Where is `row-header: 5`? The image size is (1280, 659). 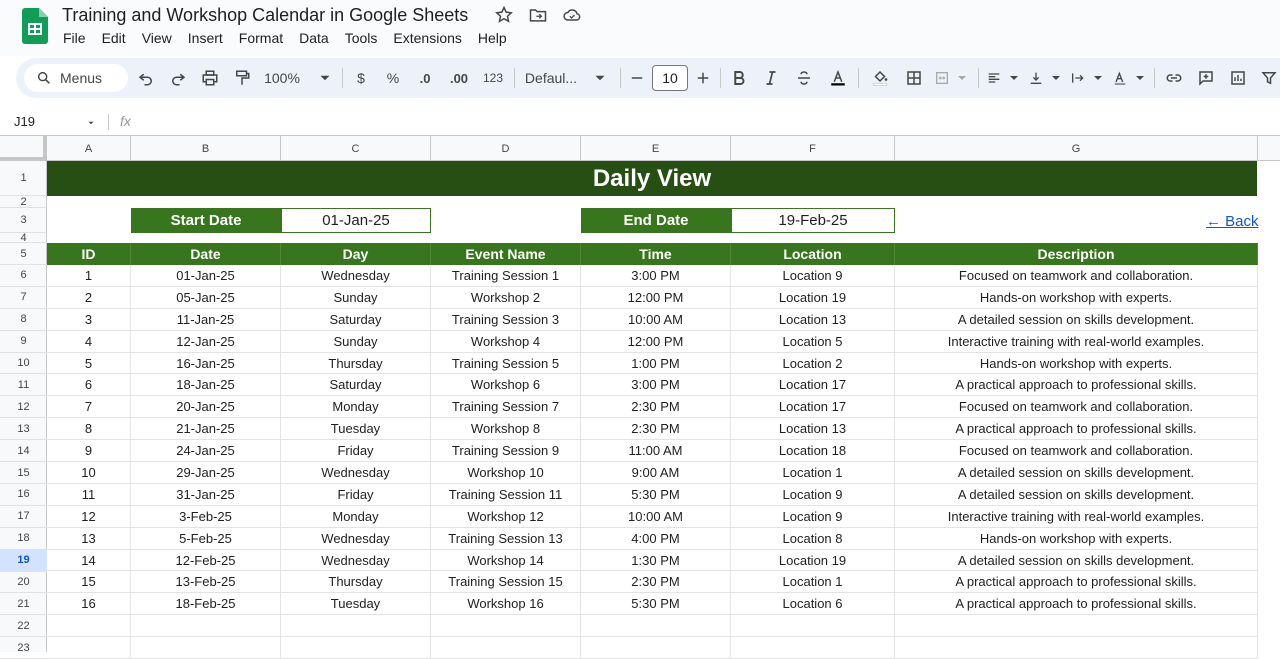 row-header: 5 is located at coordinates (23, 254).